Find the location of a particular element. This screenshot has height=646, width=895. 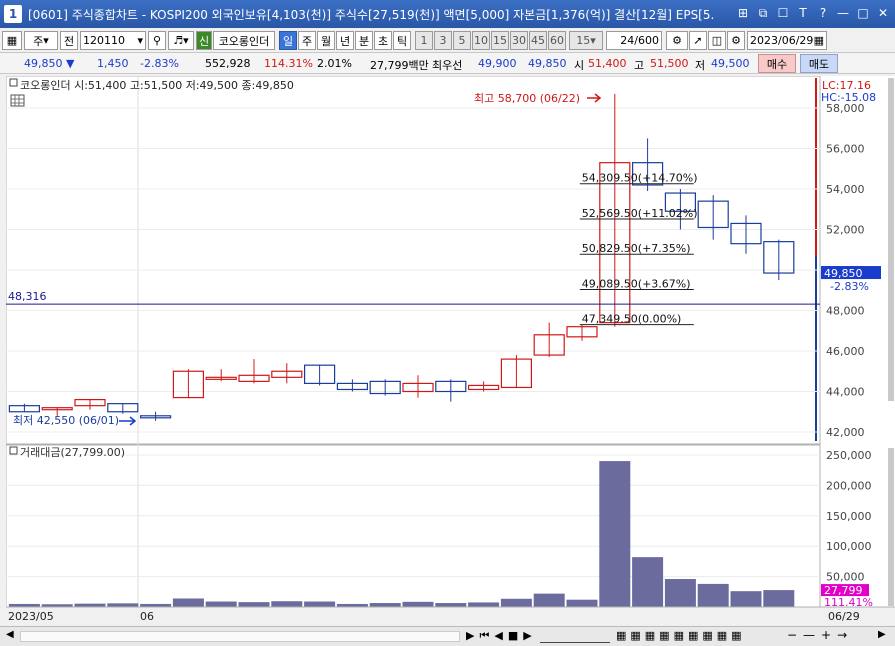

price-change: 1,450 is located at coordinates (113, 63).